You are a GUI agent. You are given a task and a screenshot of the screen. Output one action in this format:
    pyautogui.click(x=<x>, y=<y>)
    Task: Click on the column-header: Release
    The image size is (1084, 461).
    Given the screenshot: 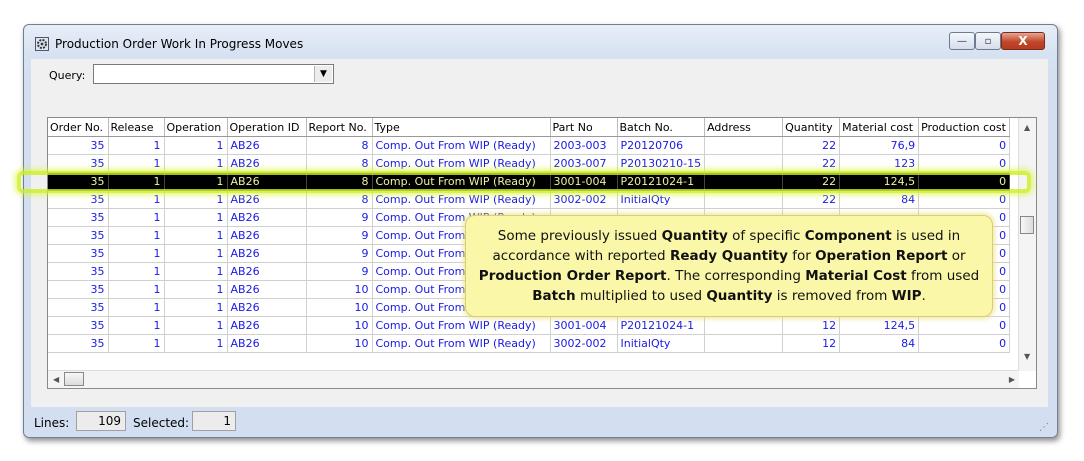 What is the action you would take?
    pyautogui.click(x=136, y=127)
    